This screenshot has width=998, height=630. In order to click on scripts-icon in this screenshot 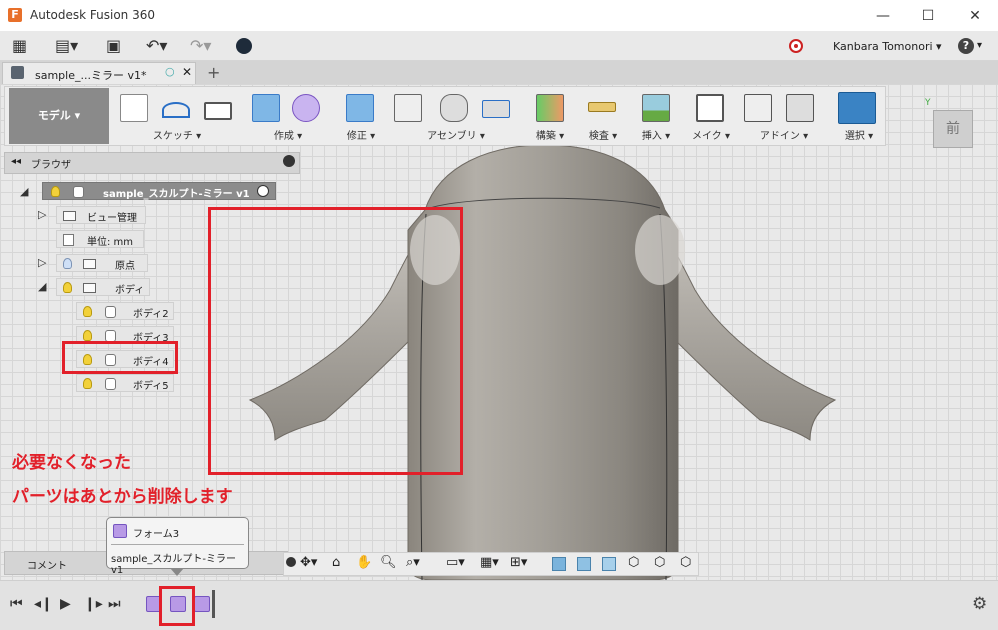, I will do `click(758, 108)`.